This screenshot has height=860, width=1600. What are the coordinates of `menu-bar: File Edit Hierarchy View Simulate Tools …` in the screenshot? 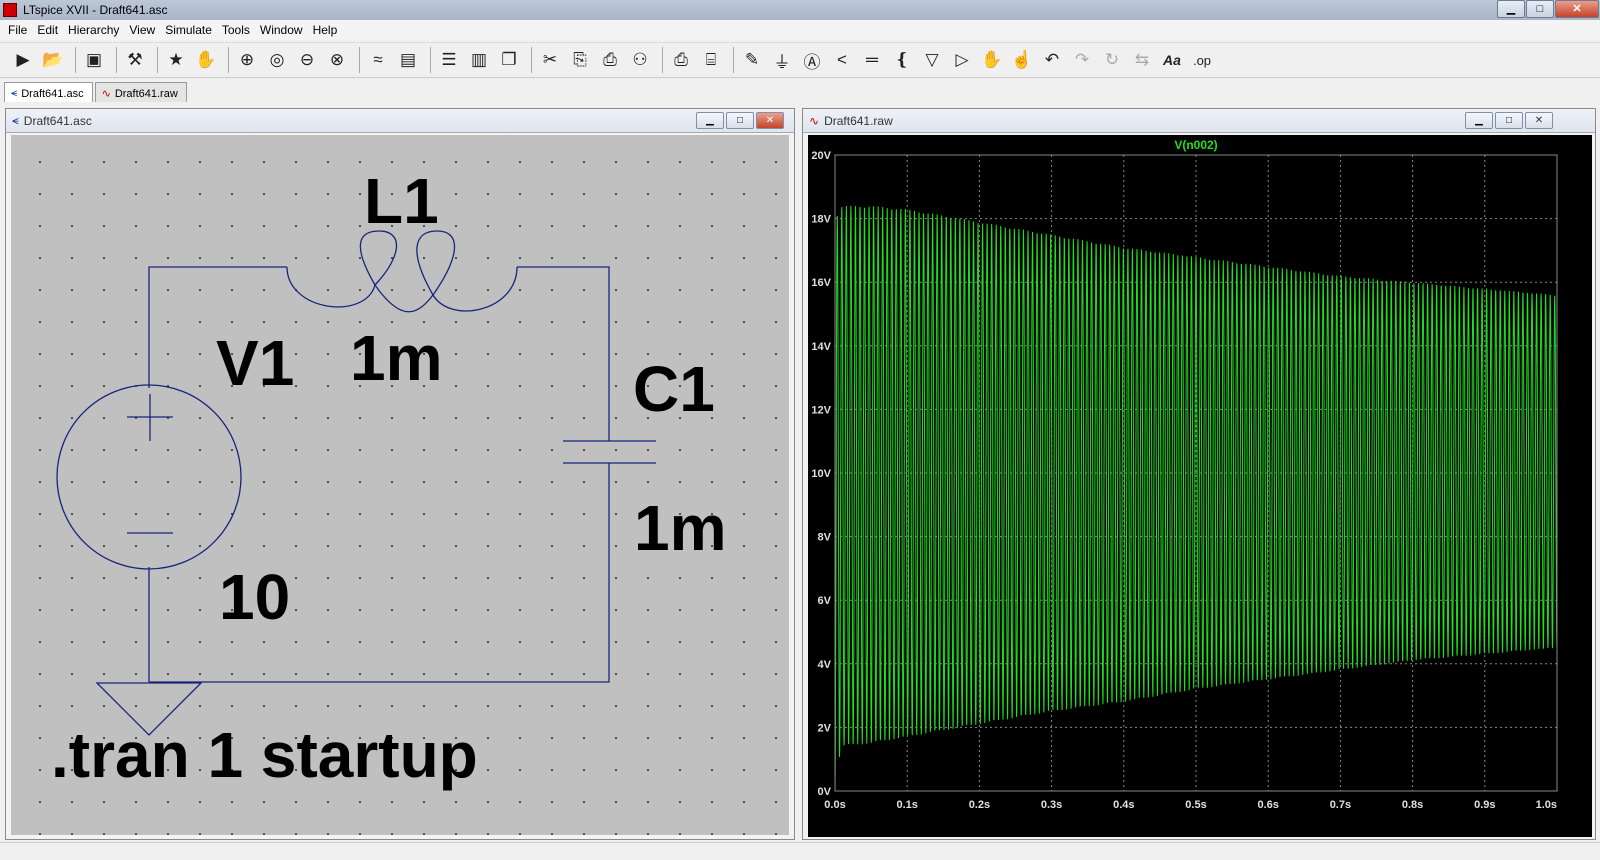 It's located at (800, 30).